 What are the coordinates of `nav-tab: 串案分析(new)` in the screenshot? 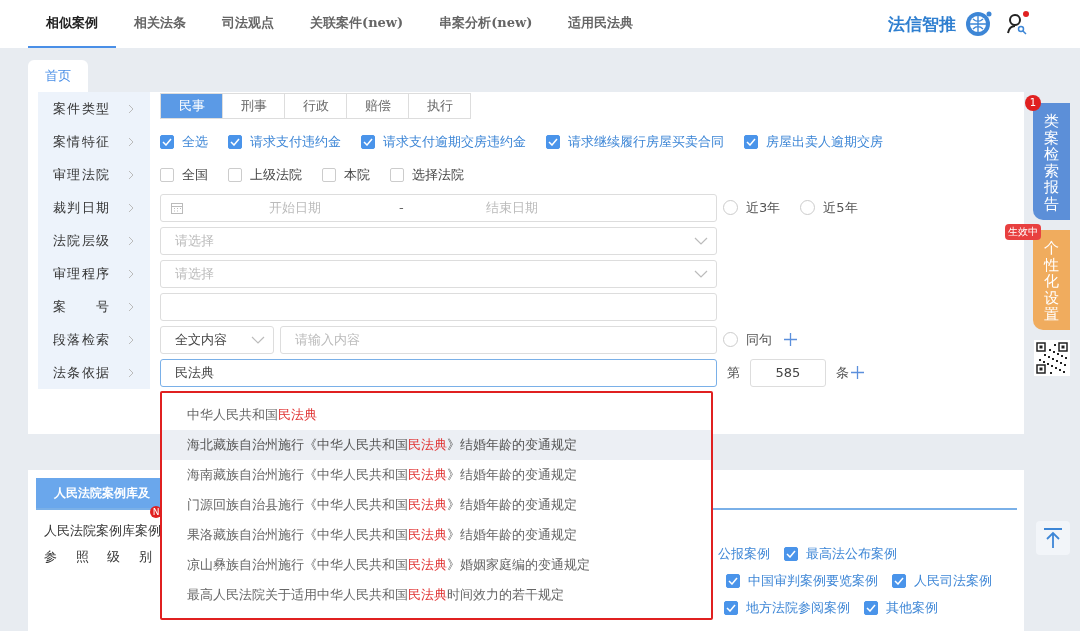 It's located at (486, 24).